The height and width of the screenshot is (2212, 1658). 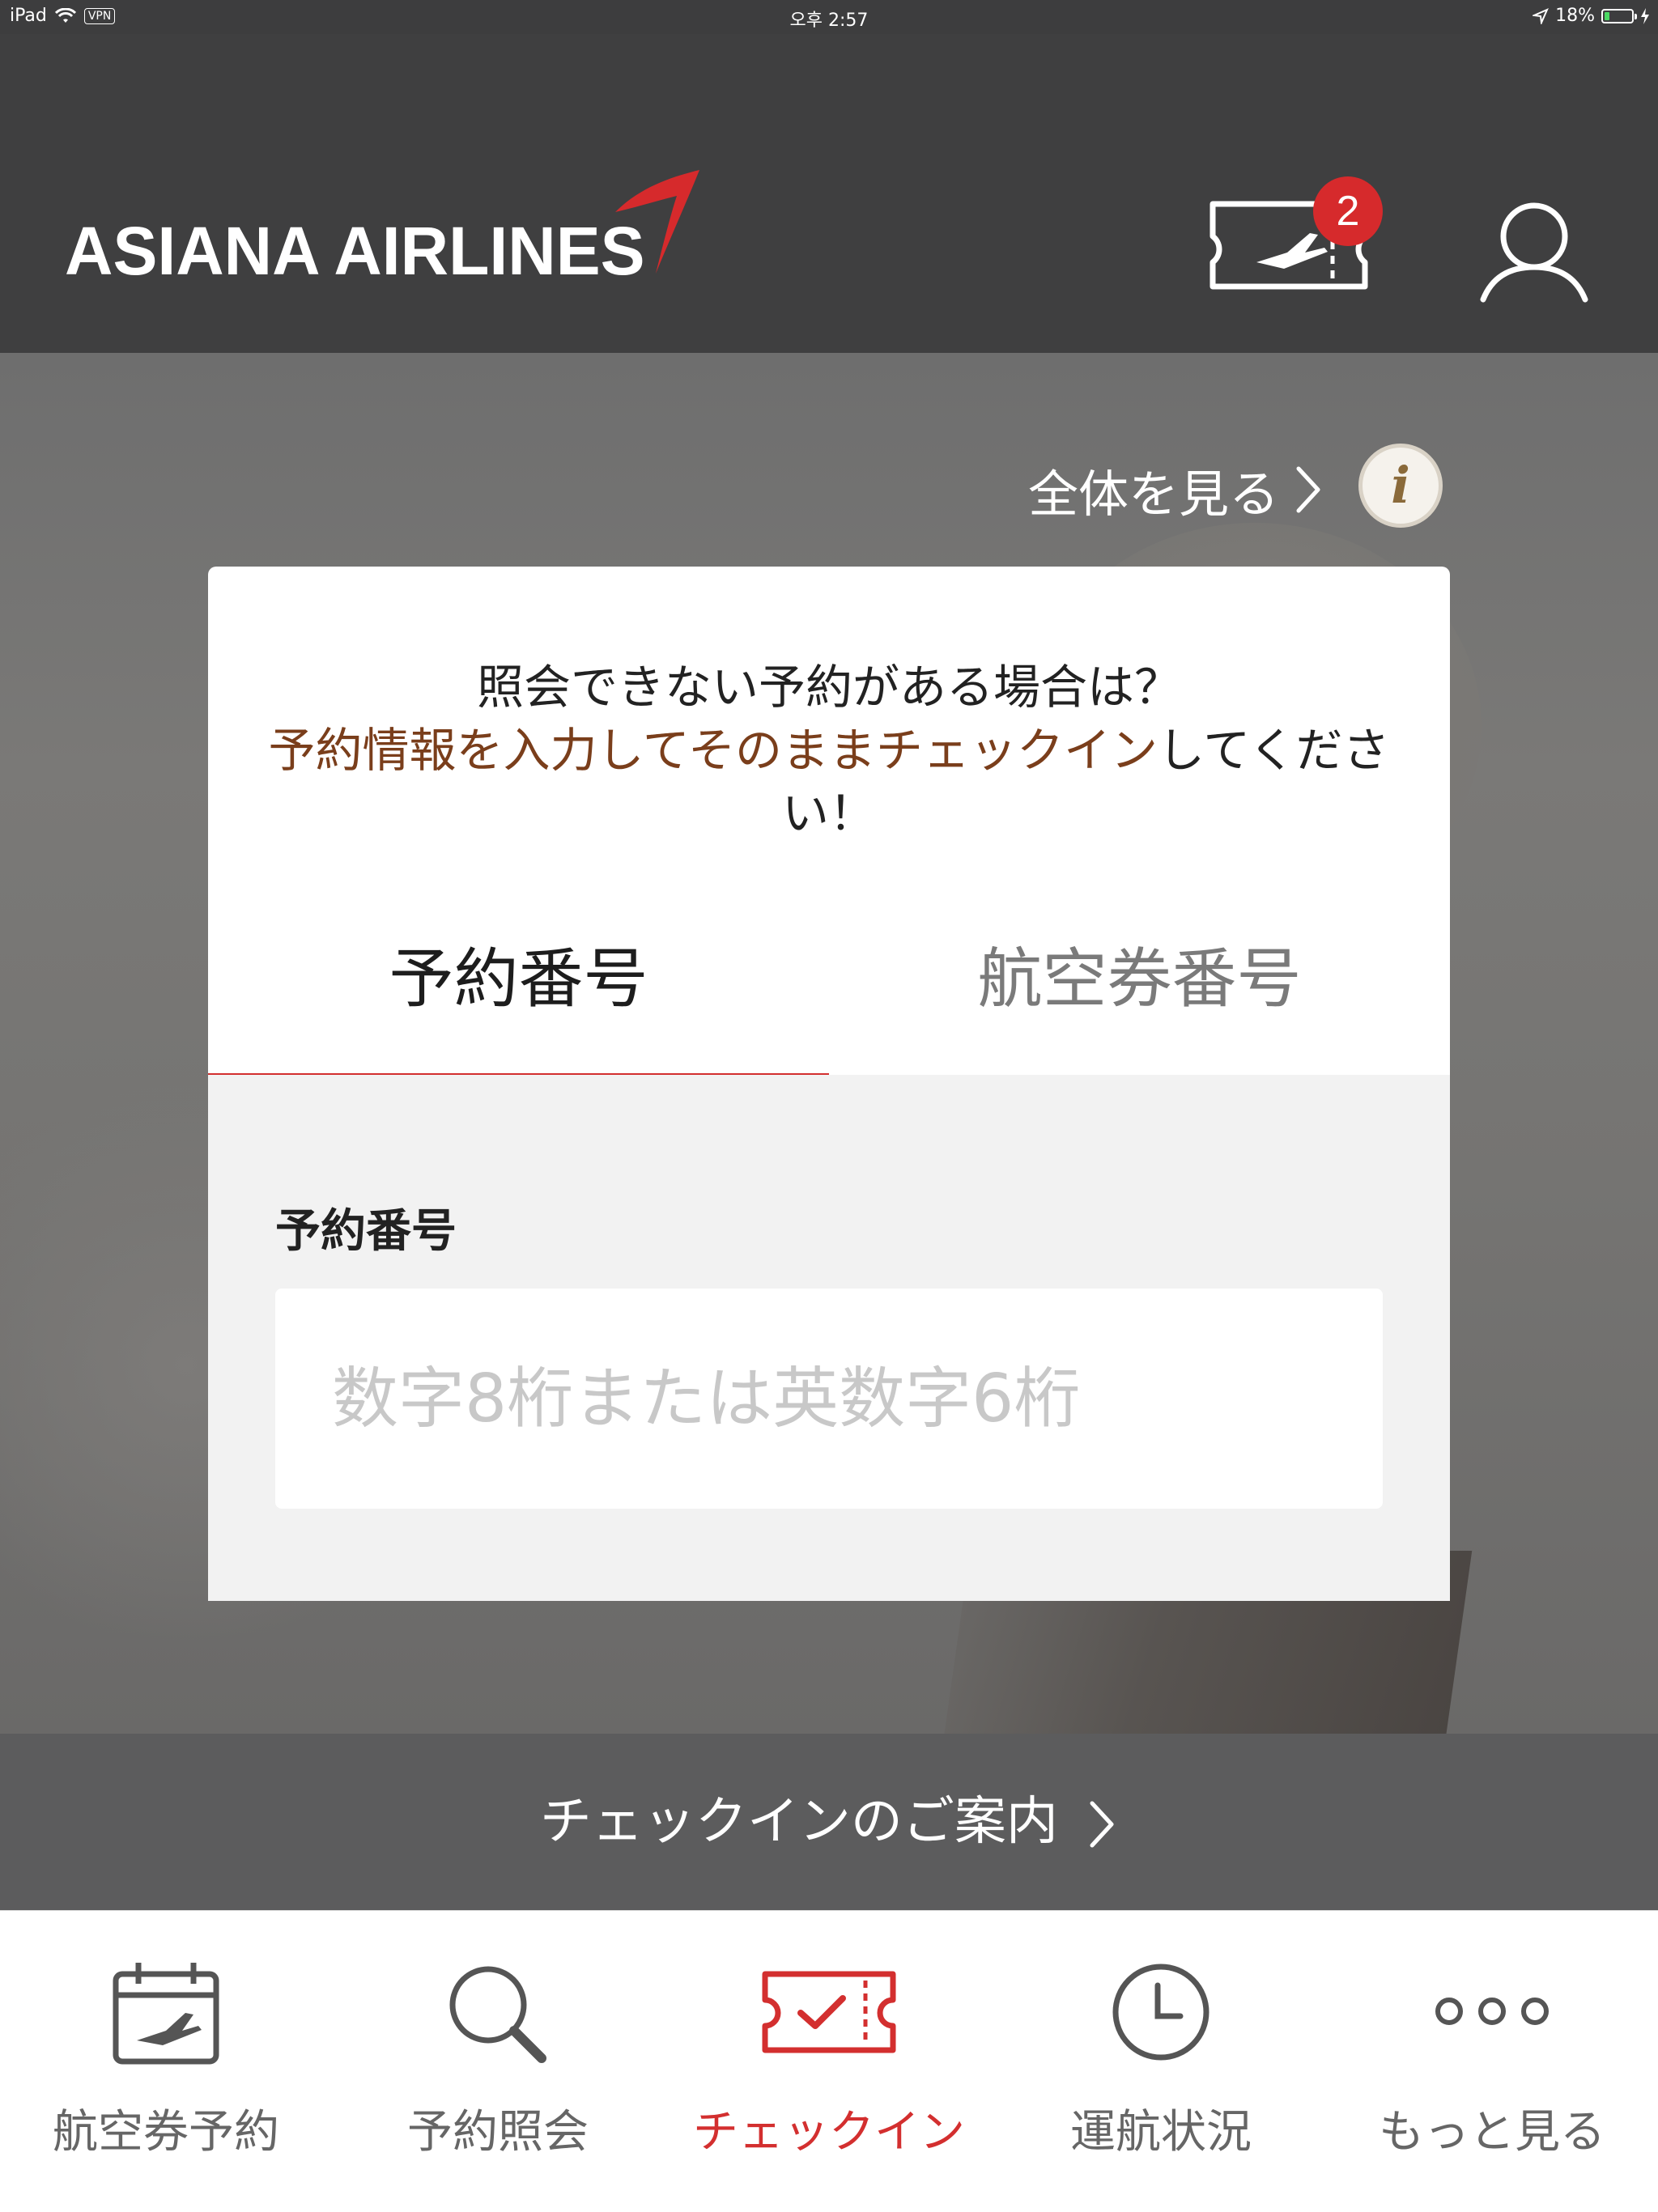 I want to click on tab-reservation-lookup: 予約照会, so click(x=498, y=2061).